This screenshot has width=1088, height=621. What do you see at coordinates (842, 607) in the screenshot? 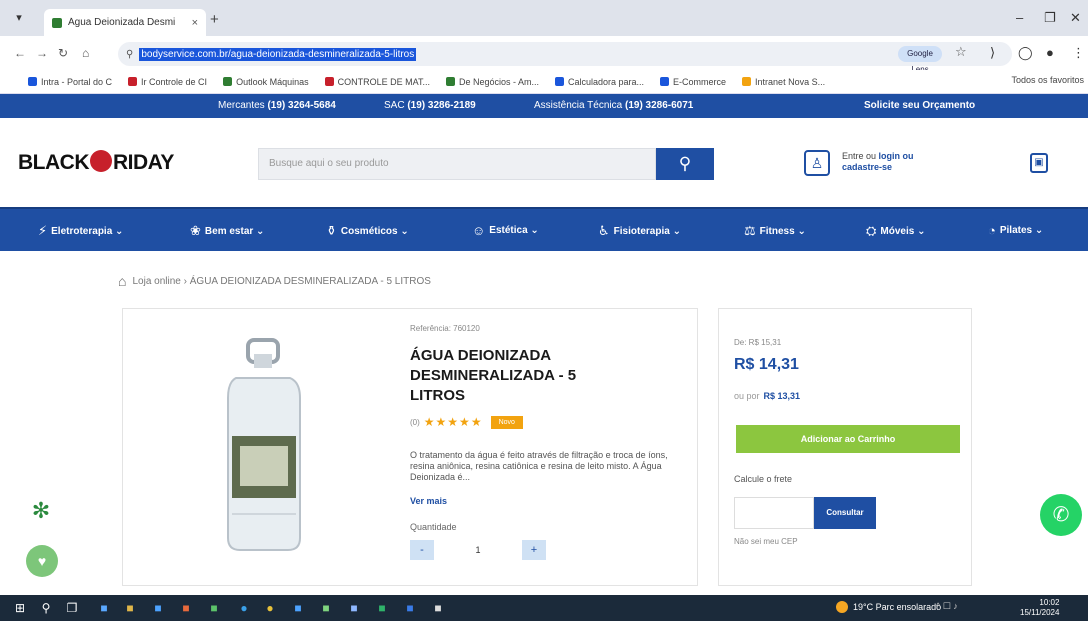
I see `weather-sun-icon` at bounding box center [842, 607].